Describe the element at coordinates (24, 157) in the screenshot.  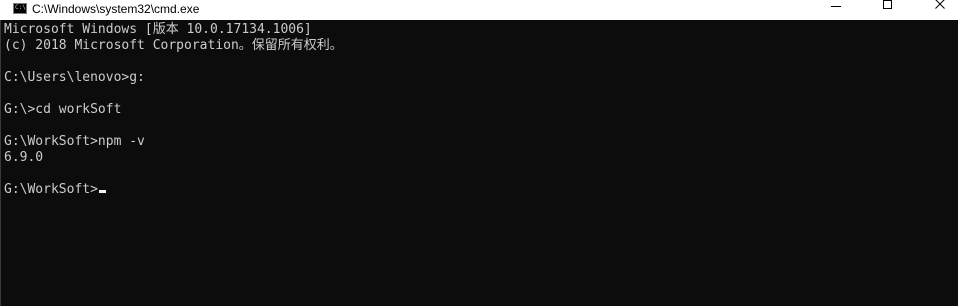
I see `console-line-output: 6.9.0` at that location.